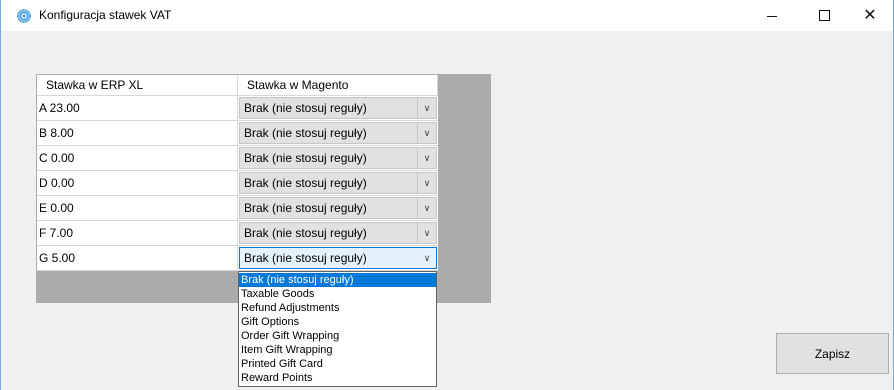 This screenshot has width=894, height=390. What do you see at coordinates (338, 85) in the screenshot?
I see `column-header-magento: Stawka w Magento` at bounding box center [338, 85].